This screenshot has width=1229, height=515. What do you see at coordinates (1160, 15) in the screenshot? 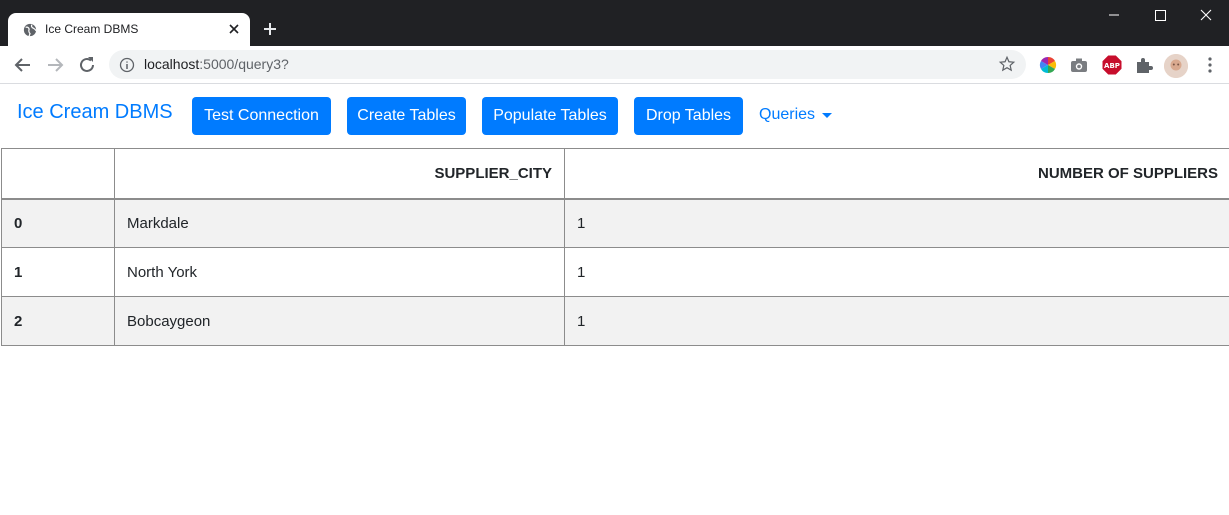
I see `maximize-icon` at bounding box center [1160, 15].